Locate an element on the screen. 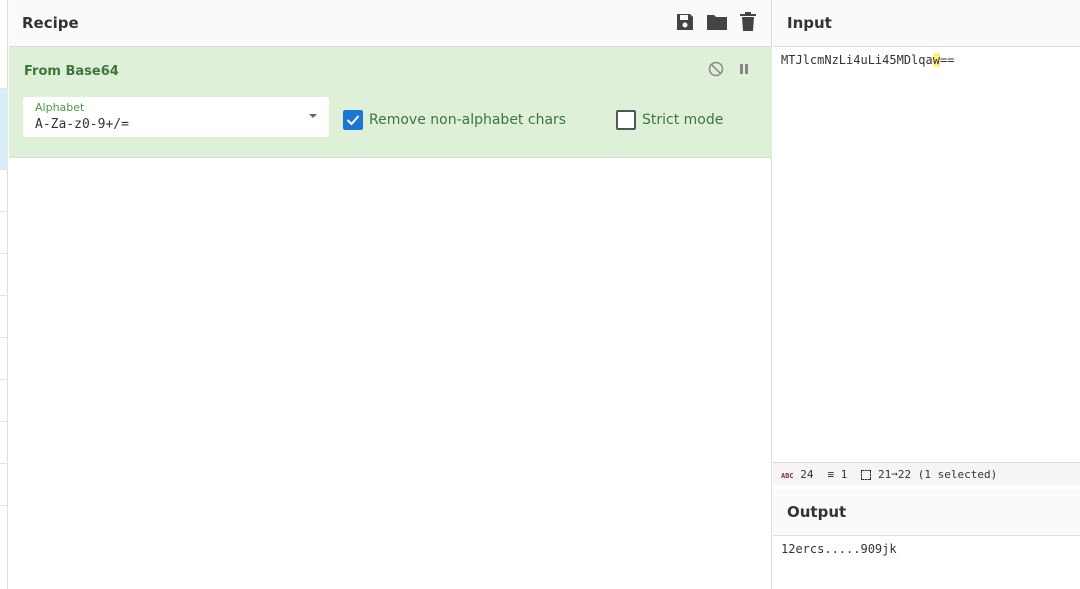 This screenshot has height=589, width=1080. pause-icon is located at coordinates (744, 69).